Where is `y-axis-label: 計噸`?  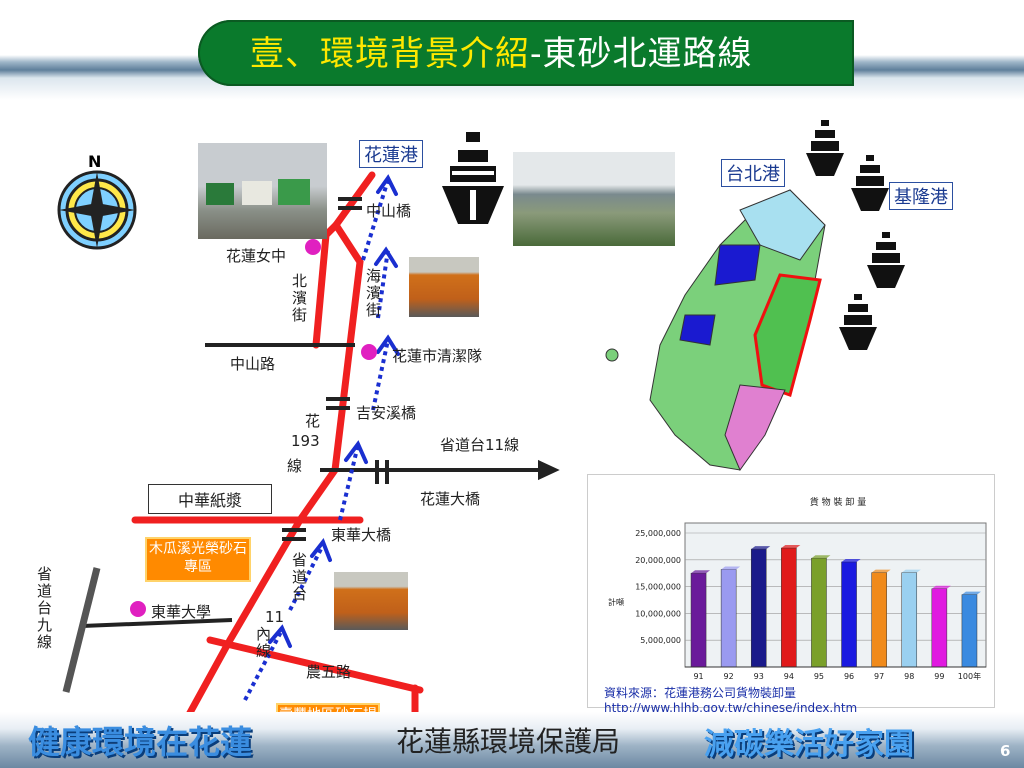
y-axis-label: 計噸 is located at coordinates (616, 602).